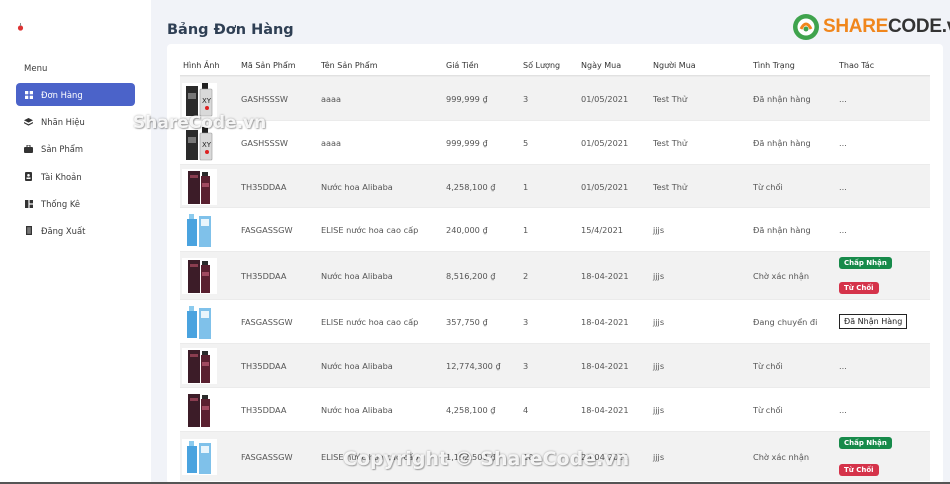 This screenshot has height=484, width=950. What do you see at coordinates (75, 148) in the screenshot?
I see `sidebar-item-products: Sản Phẩm` at bounding box center [75, 148].